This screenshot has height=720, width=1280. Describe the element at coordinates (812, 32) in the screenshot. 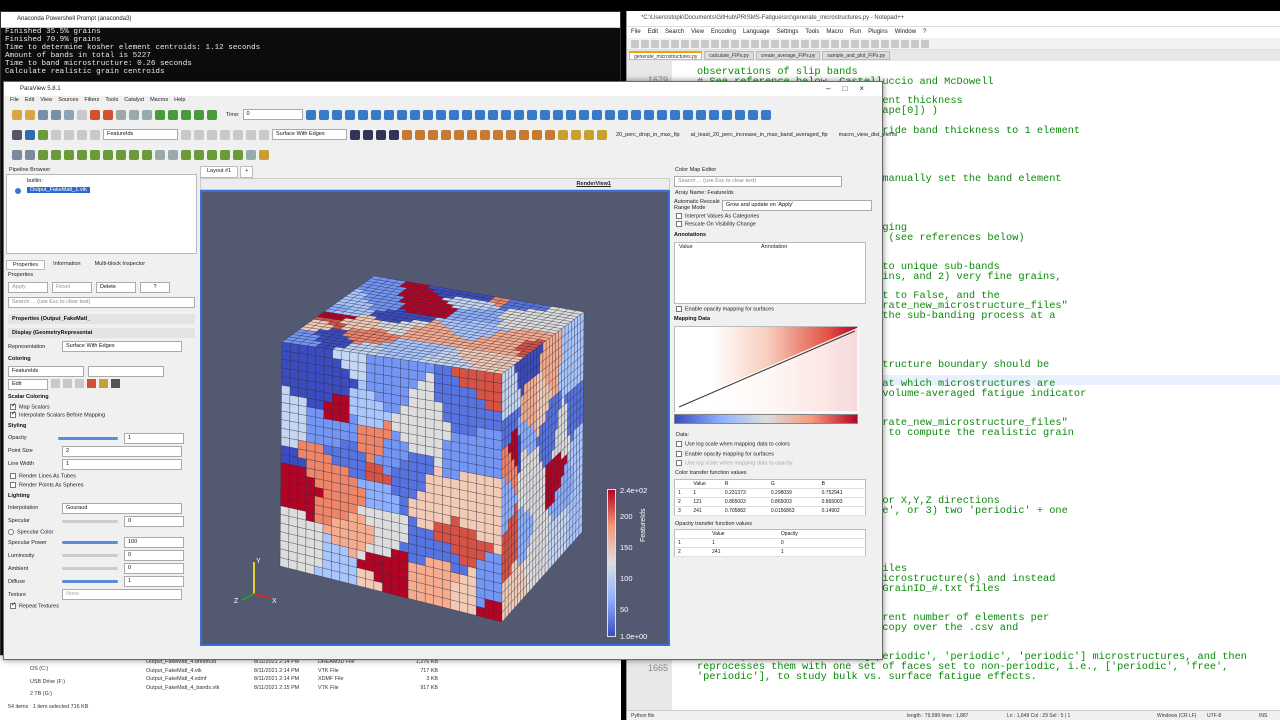

I see `menu-item: Tools` at that location.